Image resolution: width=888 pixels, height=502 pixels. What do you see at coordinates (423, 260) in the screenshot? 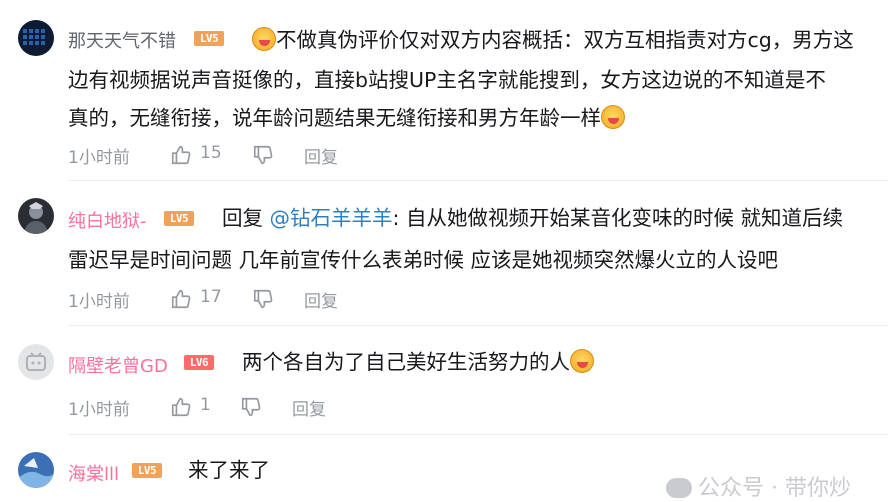
I see `comment-text-line: 雷迟早是时间问题 几年前宣传什么表弟时候 应该是她视频突然爆火立的人设吧` at bounding box center [423, 260].